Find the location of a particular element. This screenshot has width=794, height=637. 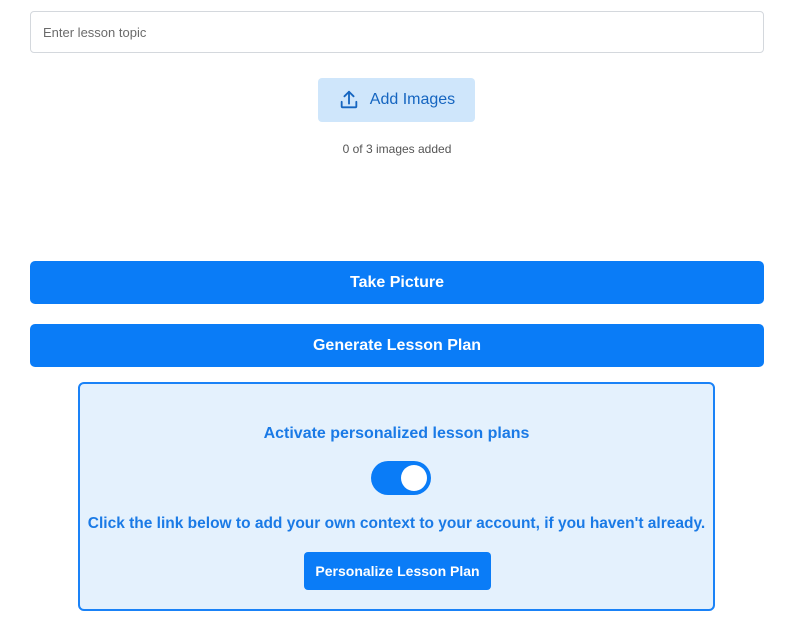

generate-lesson-plan-button: Generate Lesson Plan is located at coordinates (397, 345).